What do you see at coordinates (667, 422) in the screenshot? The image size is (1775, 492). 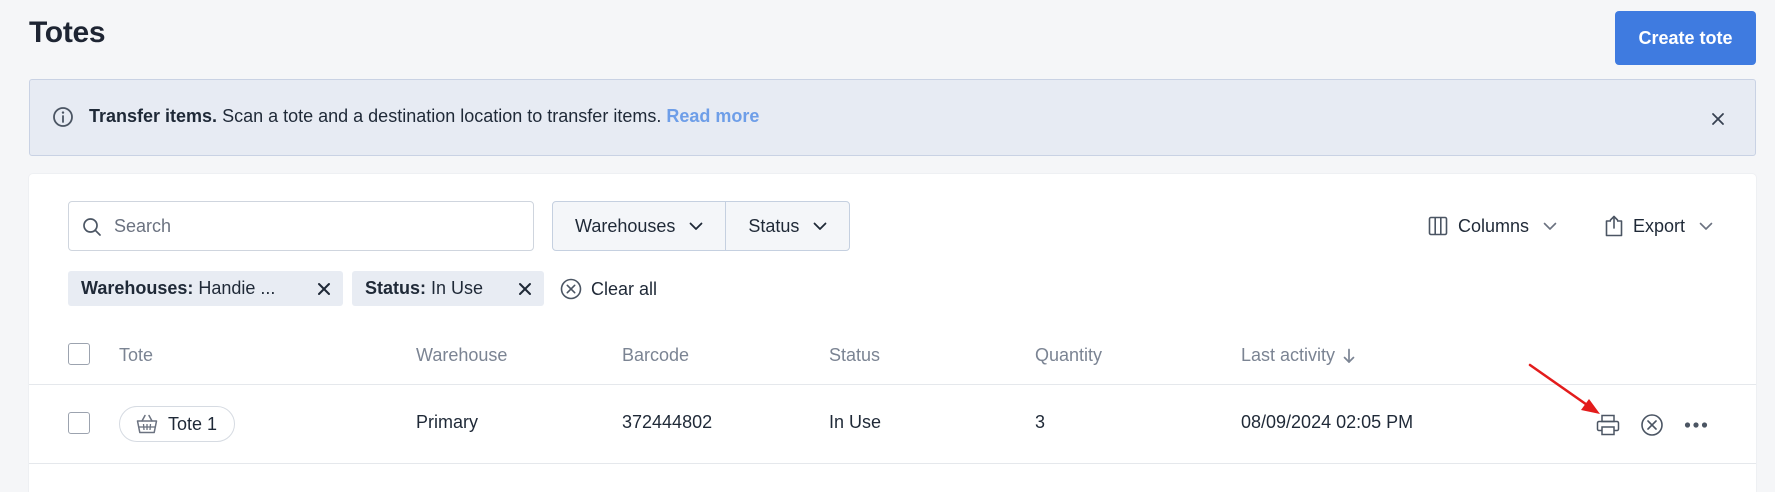 I see `cell-barcode: 372444802` at bounding box center [667, 422].